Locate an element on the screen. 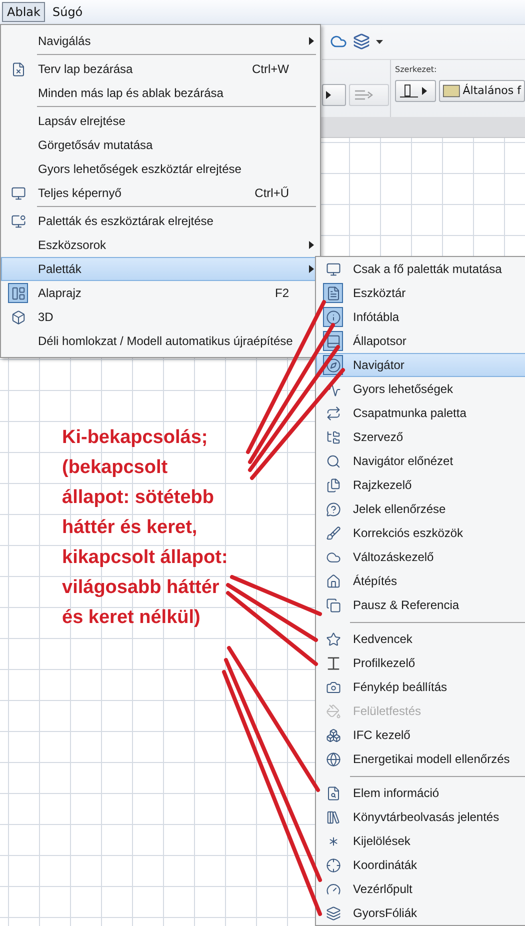  search-icon is located at coordinates (333, 461).